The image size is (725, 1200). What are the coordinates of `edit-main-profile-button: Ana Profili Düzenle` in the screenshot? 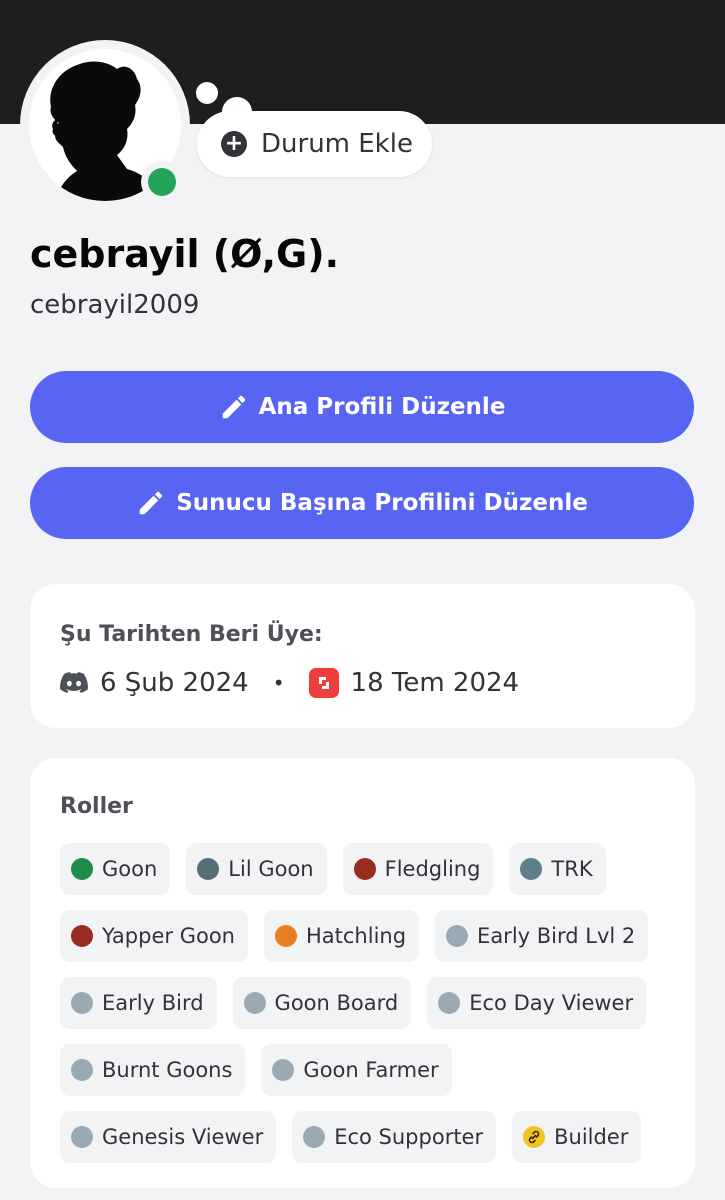 It's located at (362, 407).